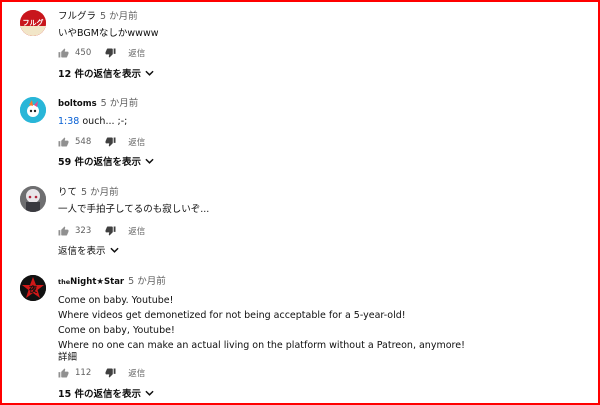 This screenshot has height=405, width=600. What do you see at coordinates (83, 373) in the screenshot?
I see `like-count: 112` at bounding box center [83, 373].